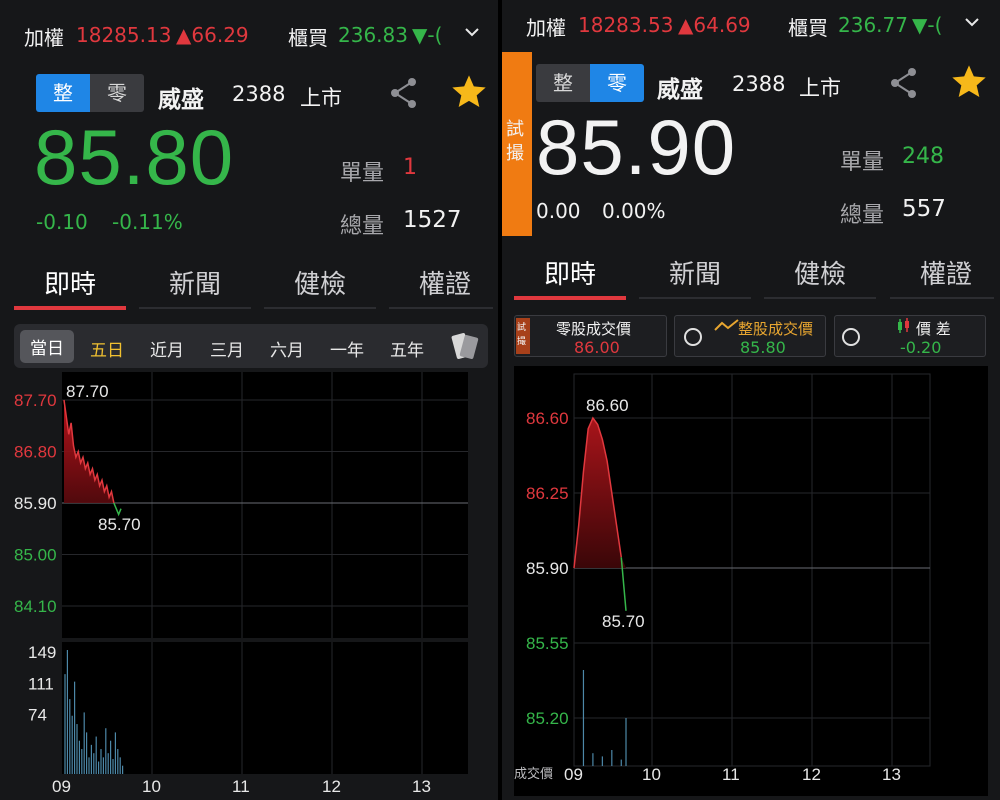 This screenshot has height=800, width=1000. I want to click on y-tick-label: 87.70, so click(35, 400).